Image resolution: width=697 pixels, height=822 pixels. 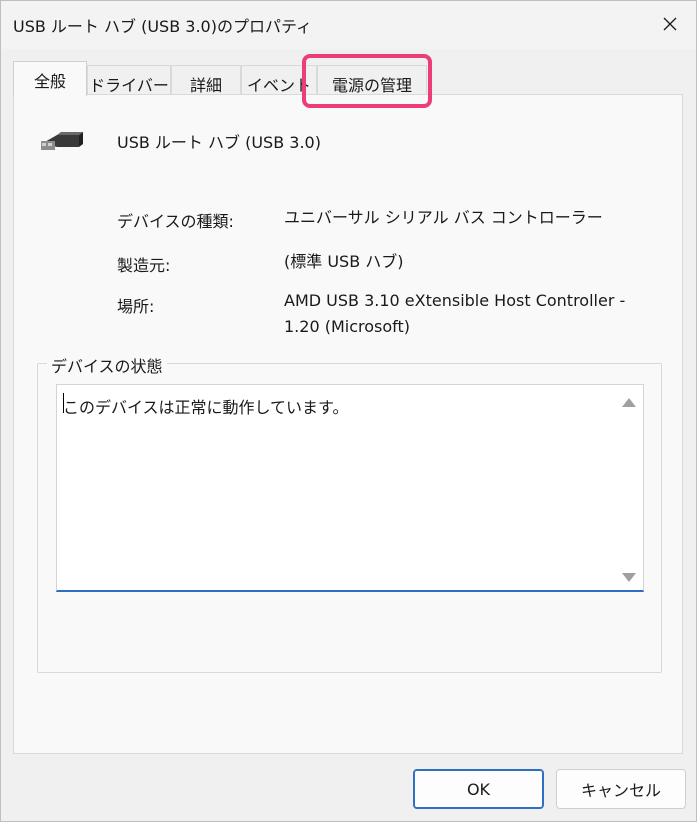 What do you see at coordinates (629, 578) in the screenshot?
I see `scroll-down-icon` at bounding box center [629, 578].